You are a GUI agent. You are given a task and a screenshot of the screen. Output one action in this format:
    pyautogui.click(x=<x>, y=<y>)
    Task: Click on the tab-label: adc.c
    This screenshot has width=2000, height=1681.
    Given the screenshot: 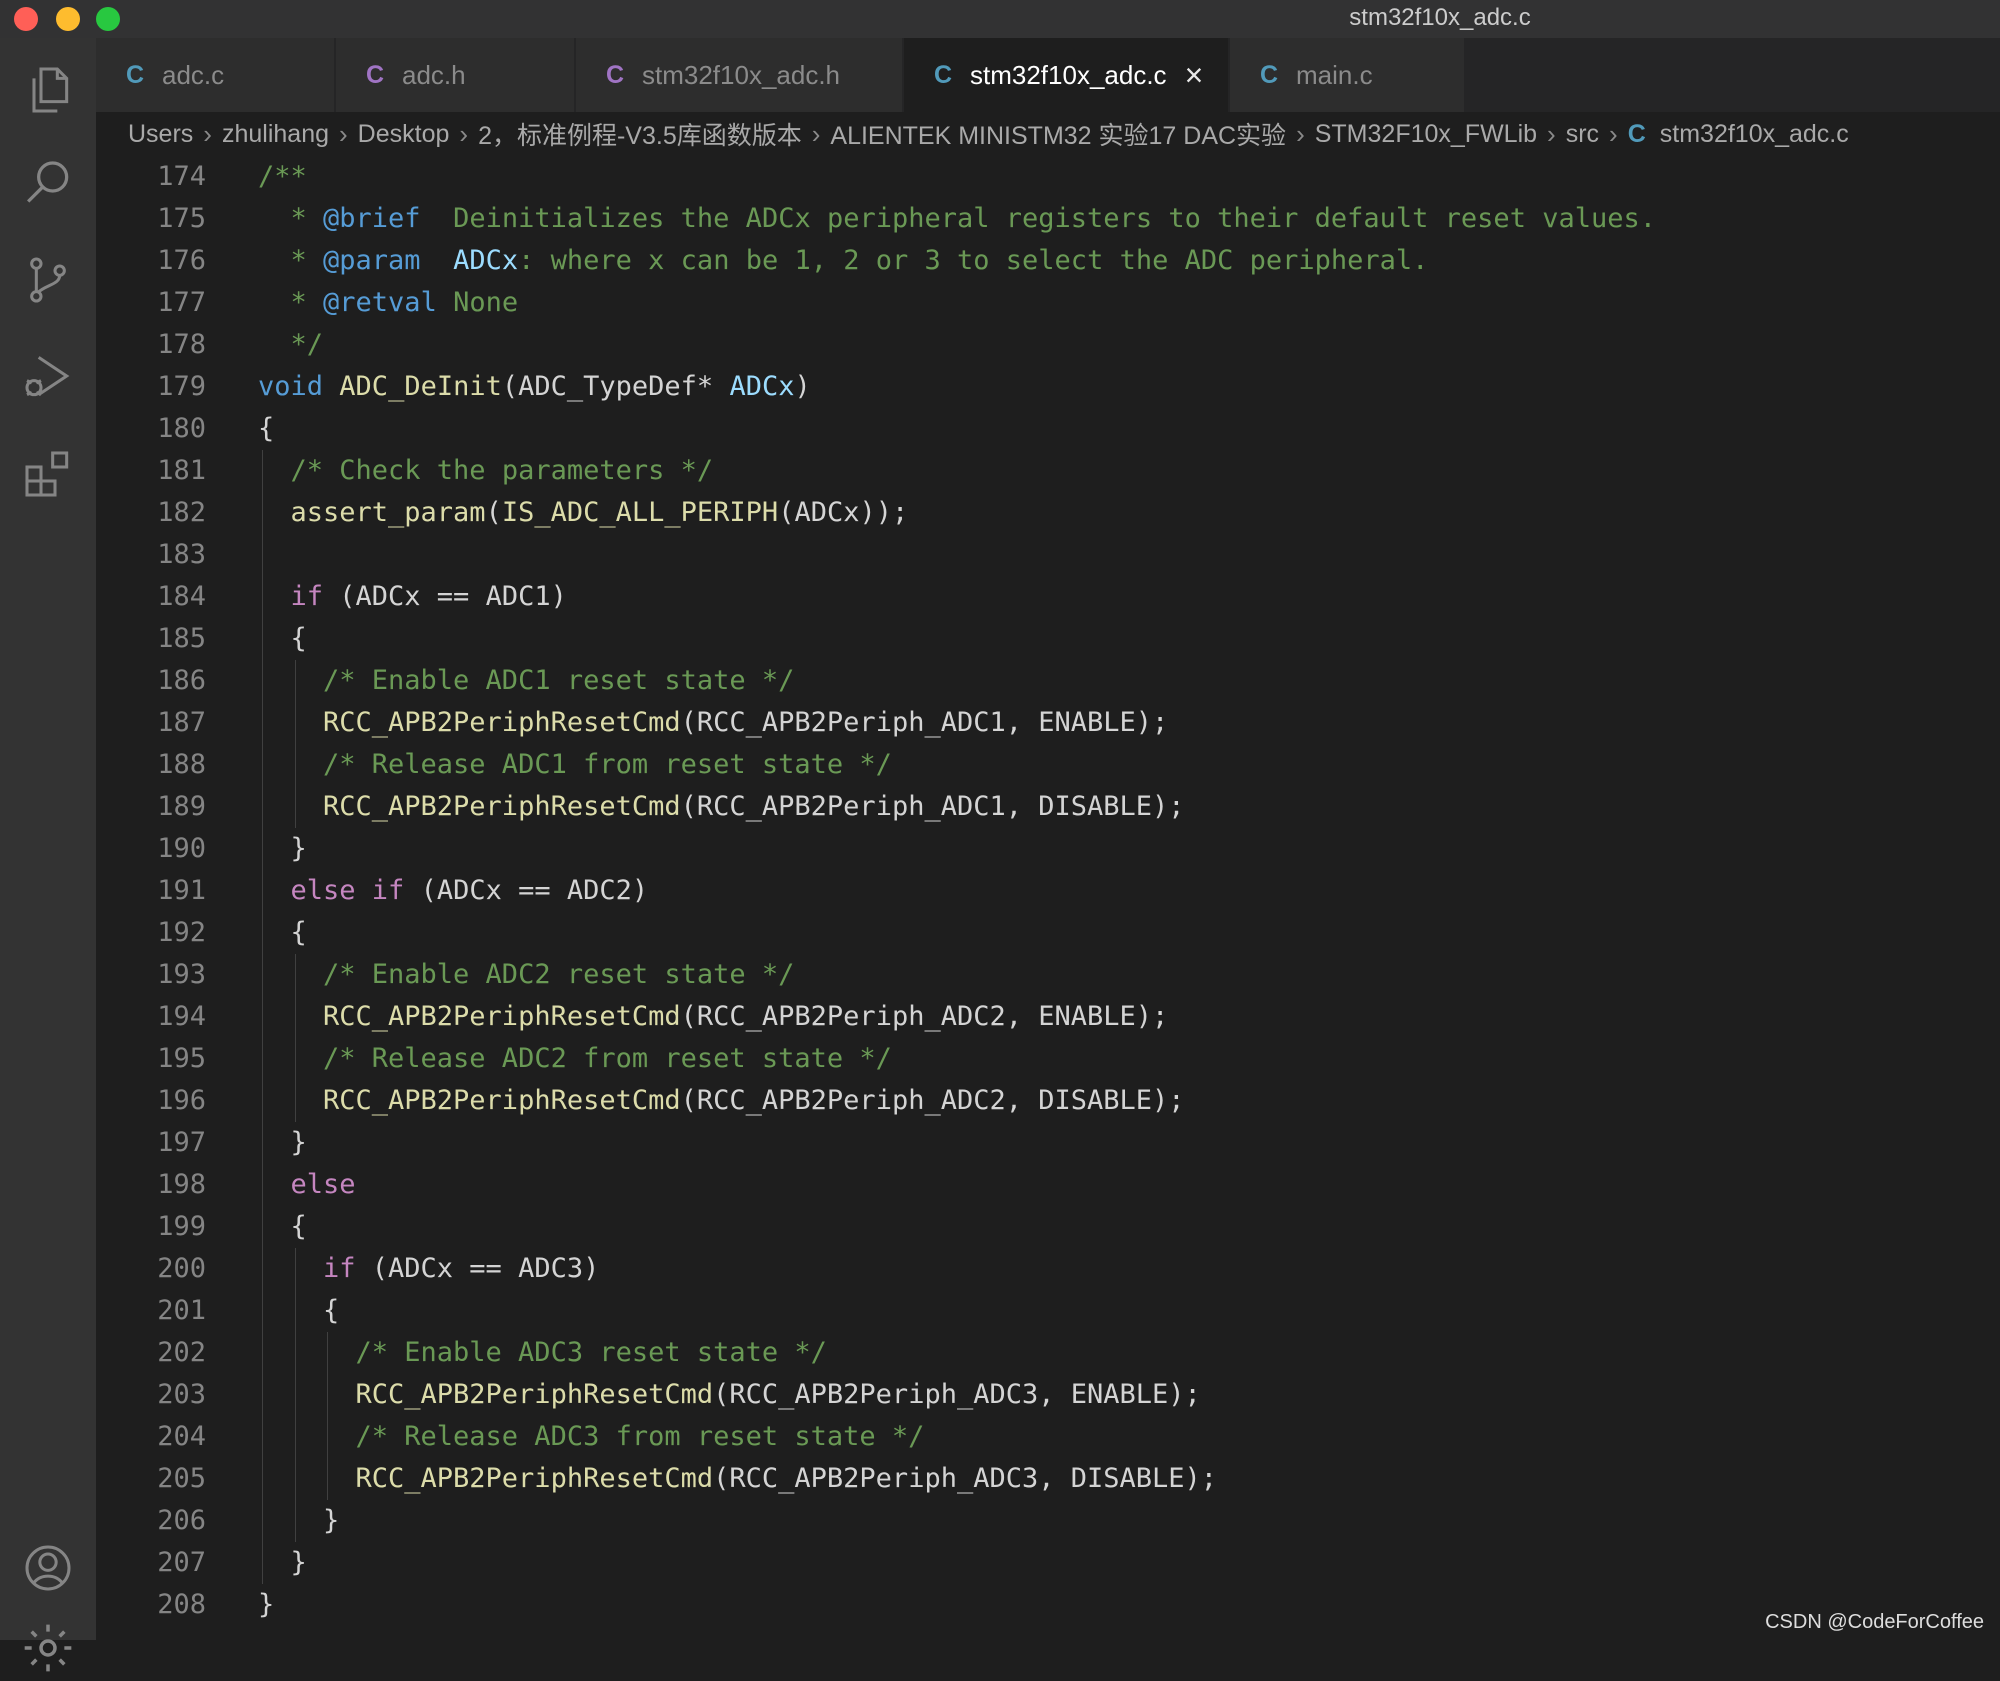 What is the action you would take?
    pyautogui.click(x=193, y=74)
    